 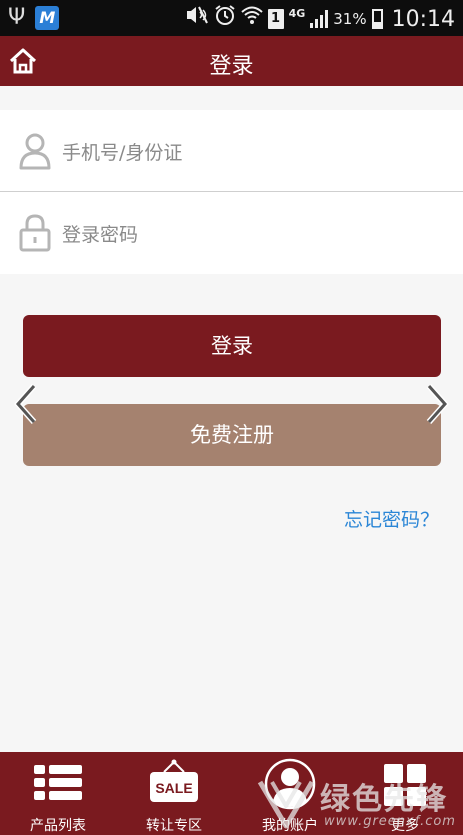 What do you see at coordinates (17, 17) in the screenshot?
I see `usb-icon: Ψ` at bounding box center [17, 17].